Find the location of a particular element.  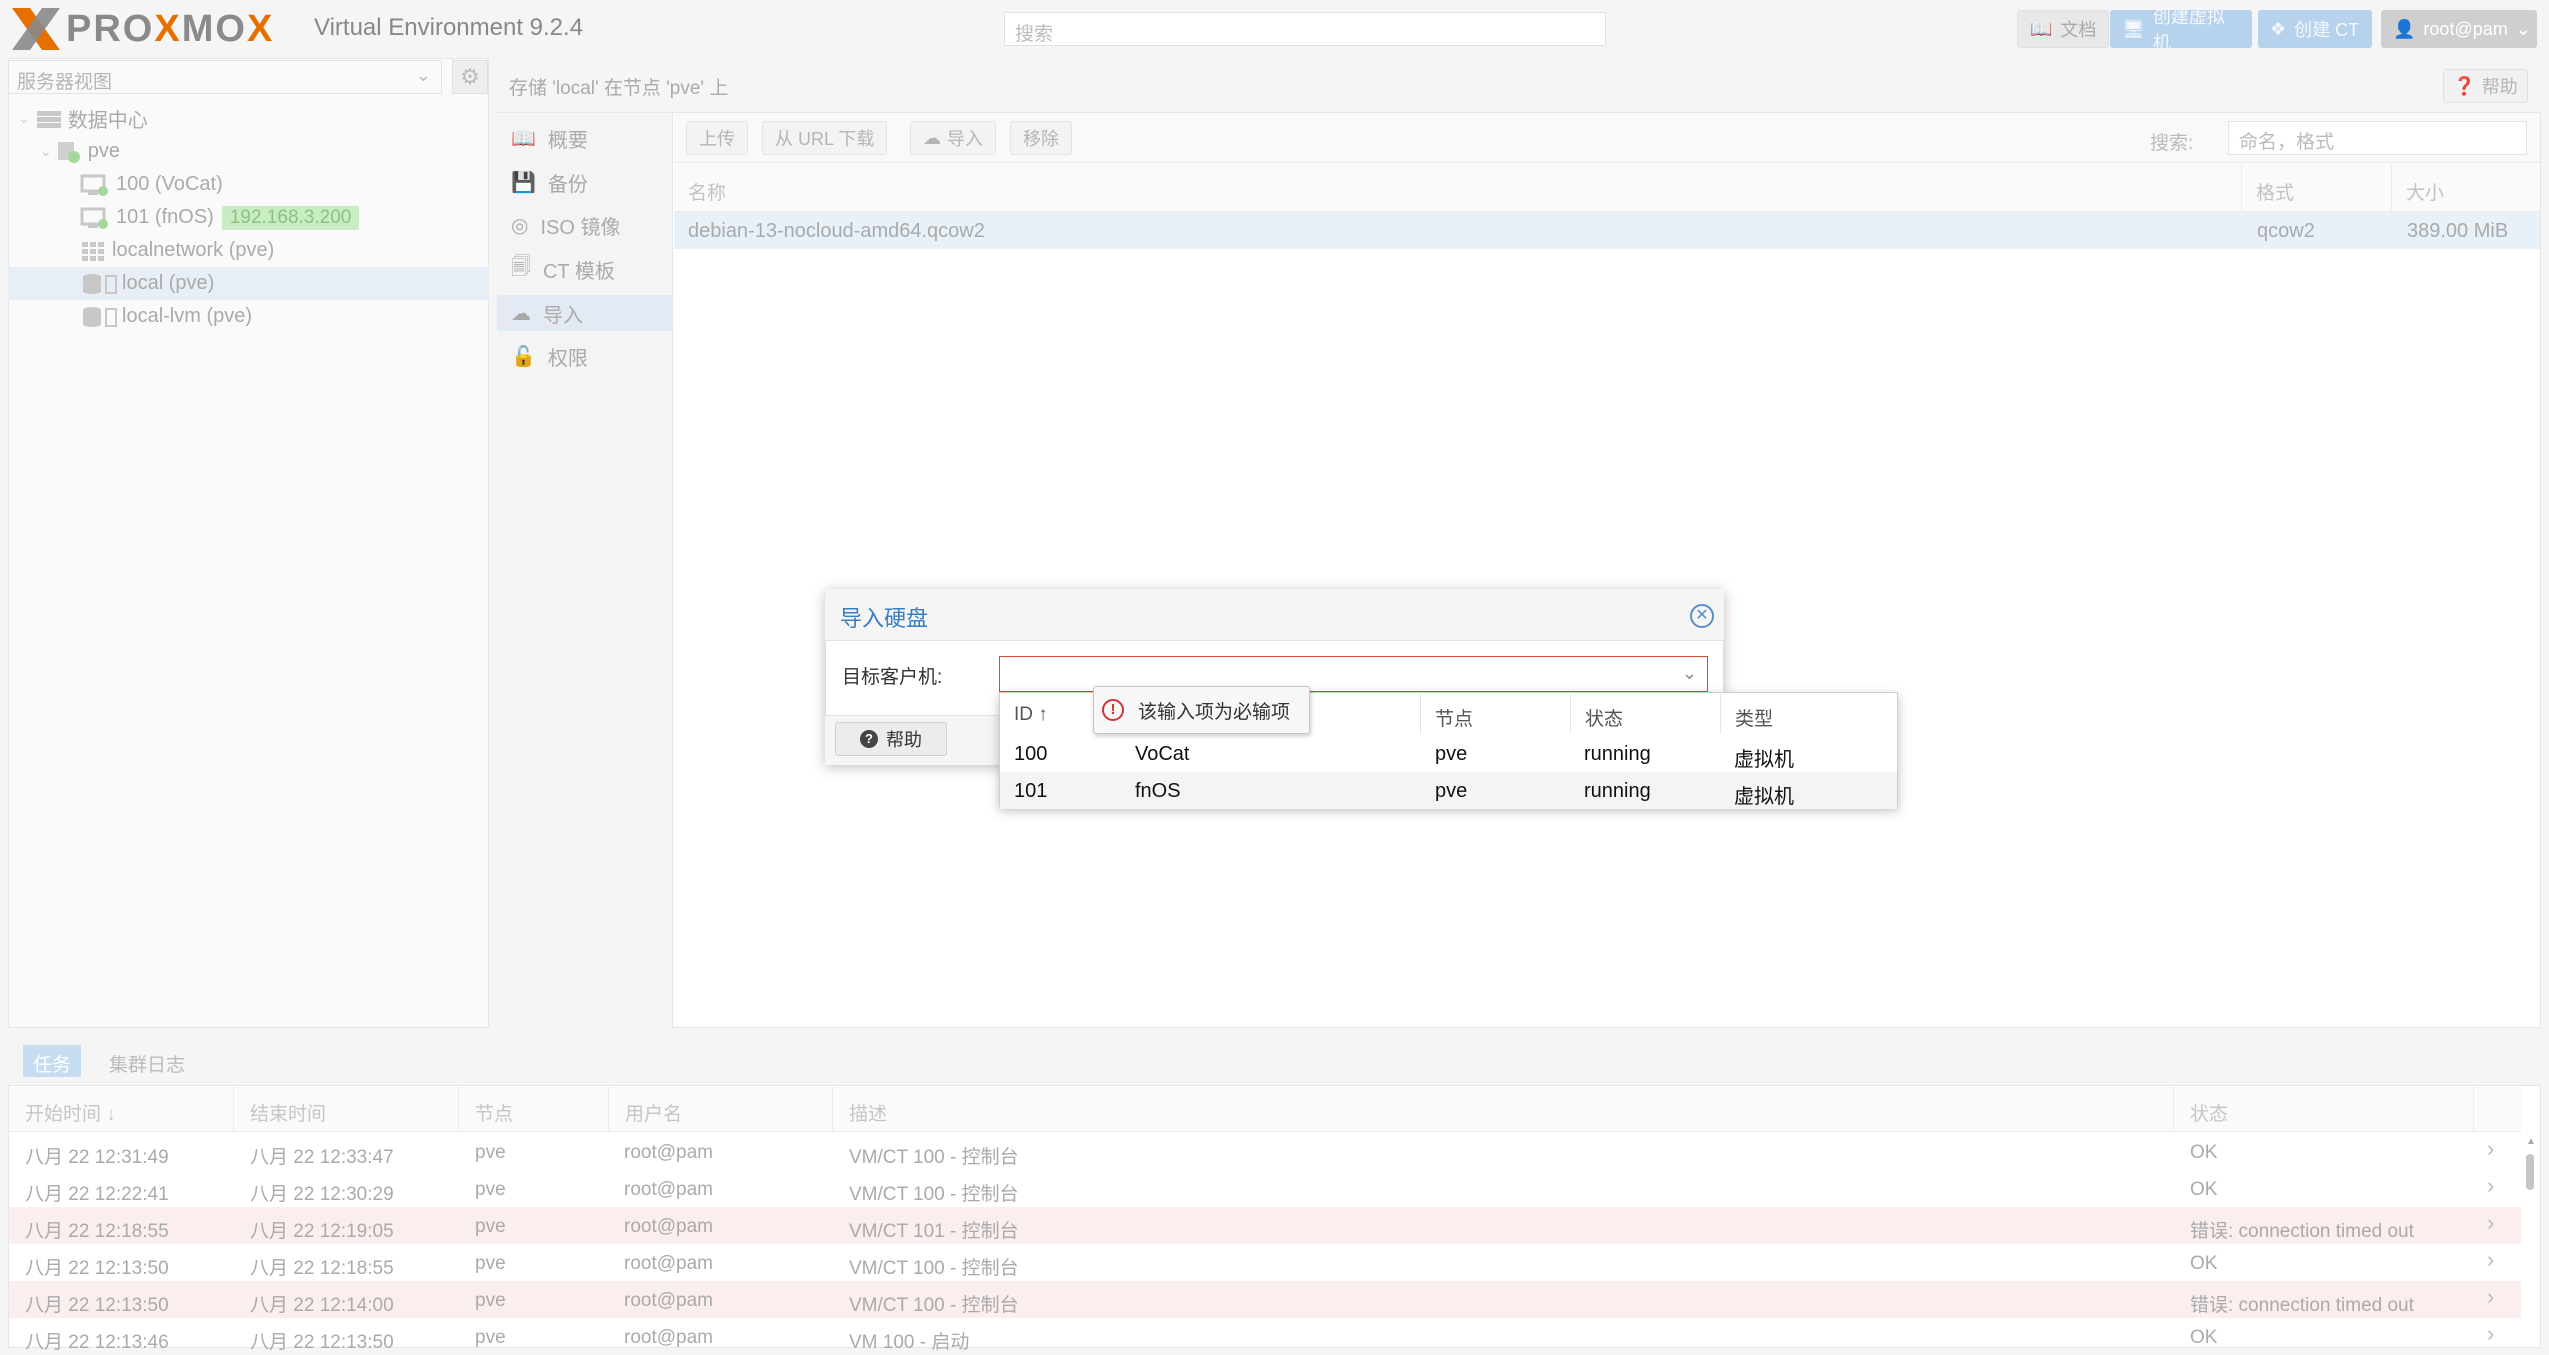

column-header-status: 状态 is located at coordinates (2324, 1109).